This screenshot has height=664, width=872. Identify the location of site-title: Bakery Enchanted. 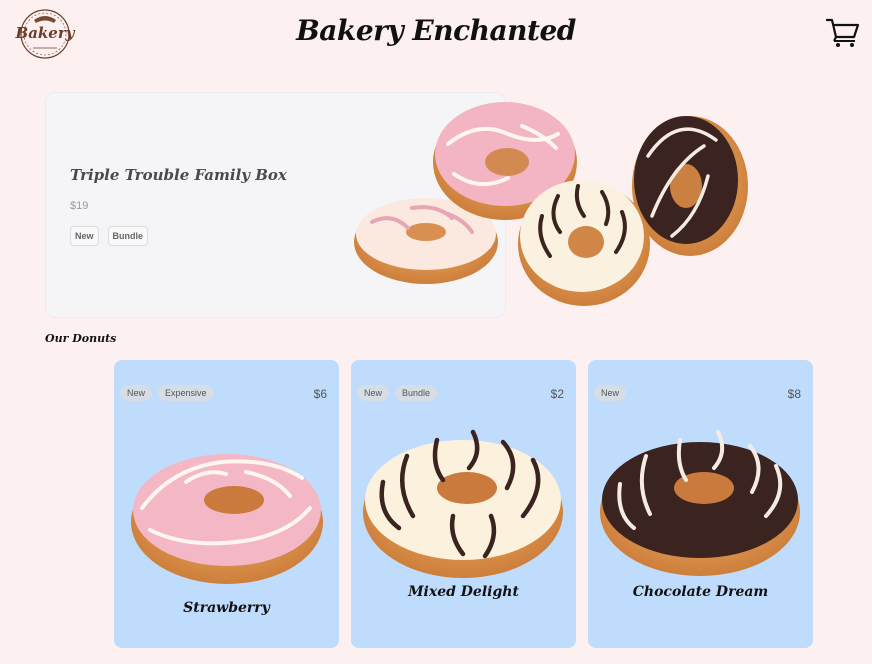
(436, 30).